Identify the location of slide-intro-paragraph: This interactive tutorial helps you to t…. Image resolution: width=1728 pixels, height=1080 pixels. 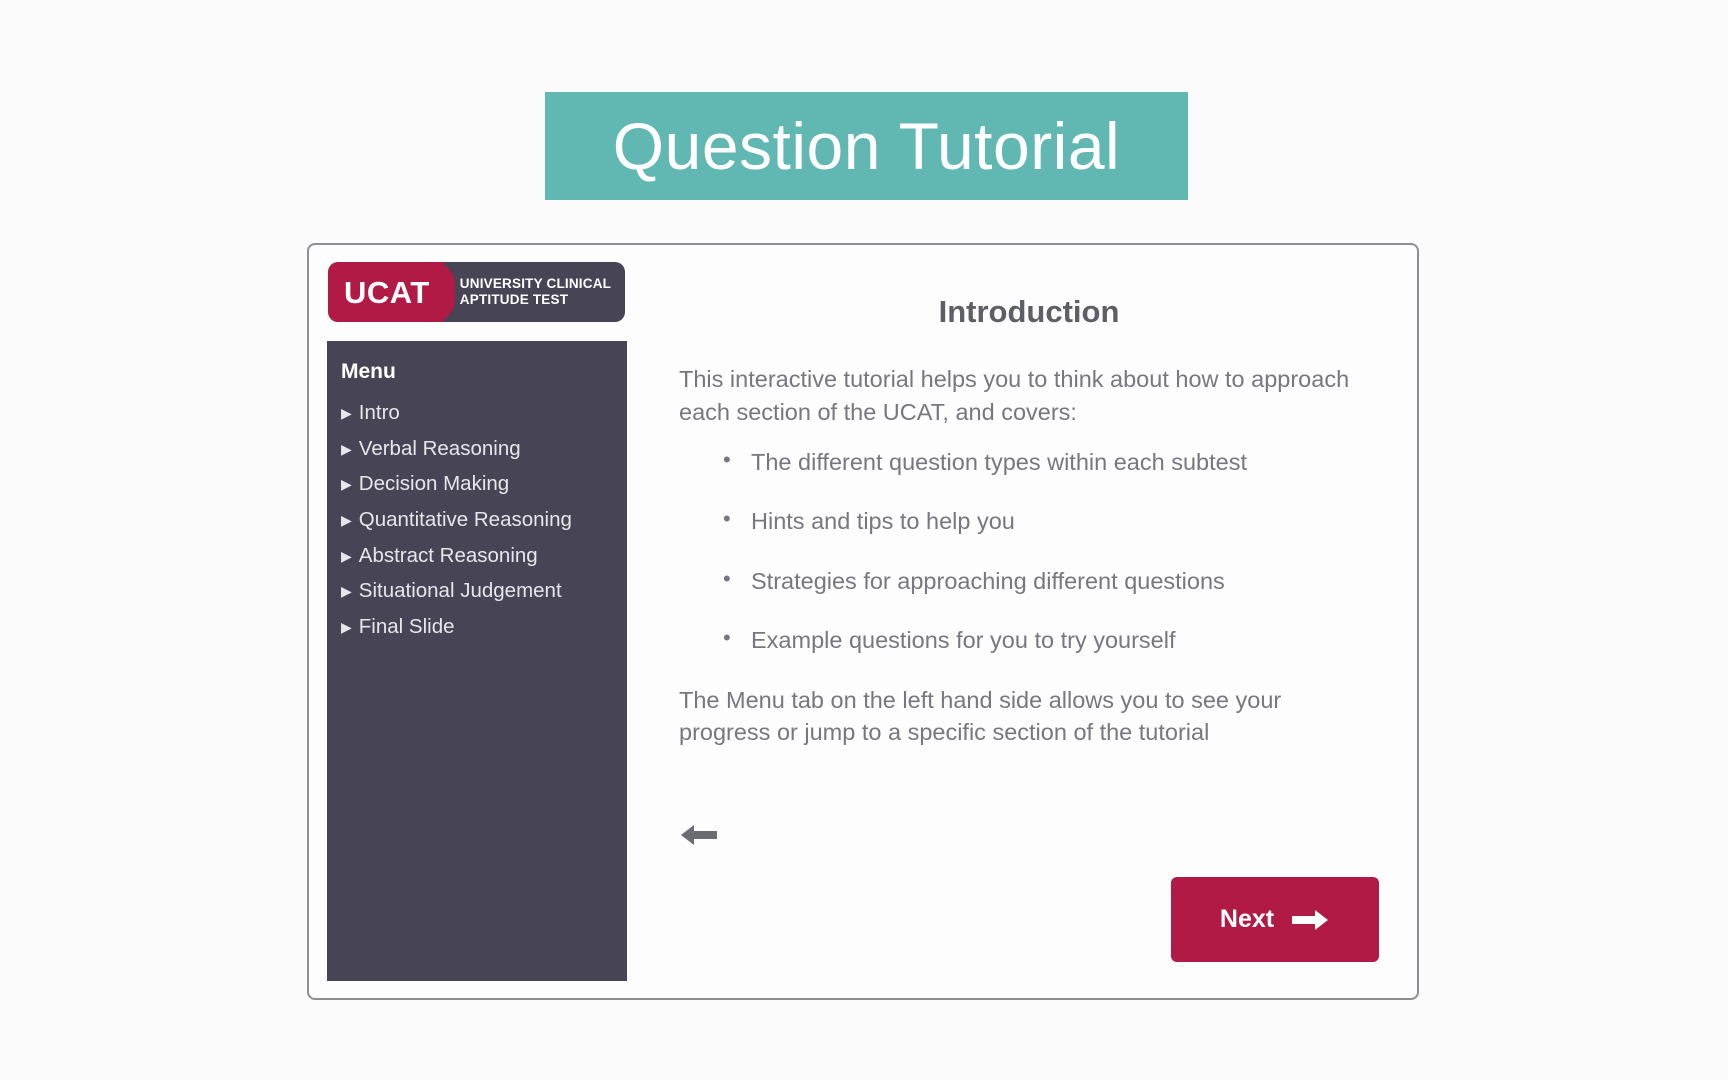
(1014, 395).